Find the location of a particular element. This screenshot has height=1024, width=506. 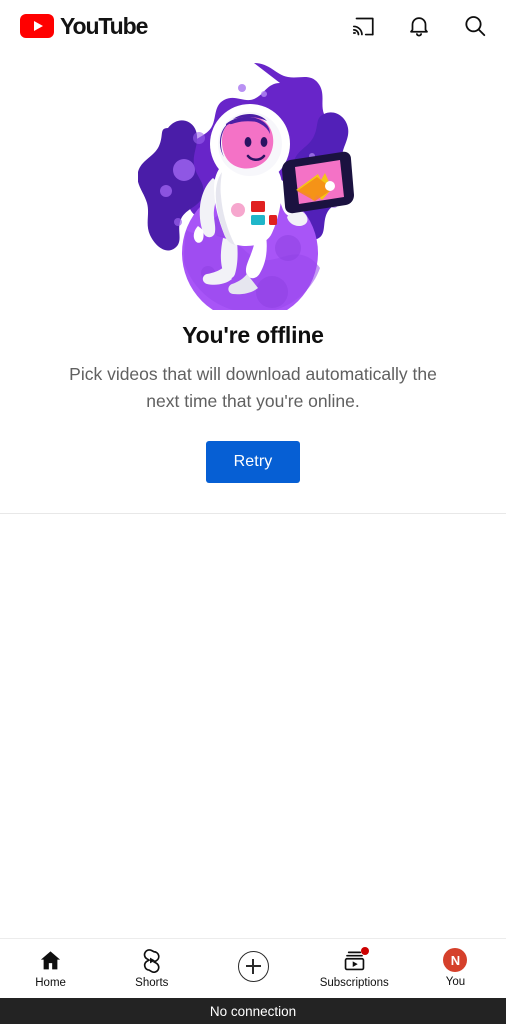

nav-item-home: Home is located at coordinates (50, 968).